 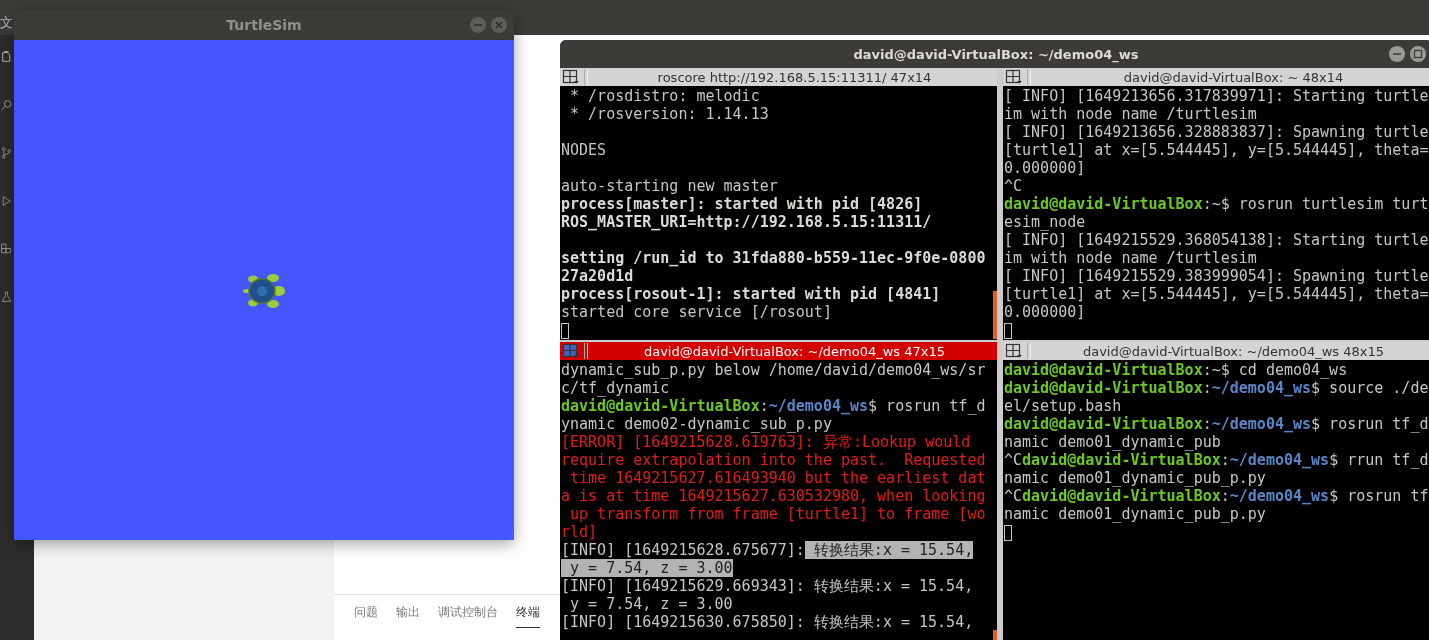 I want to click on terminal-text: ynamic demo02-dynamic_sub_p.py, so click(x=696, y=424).